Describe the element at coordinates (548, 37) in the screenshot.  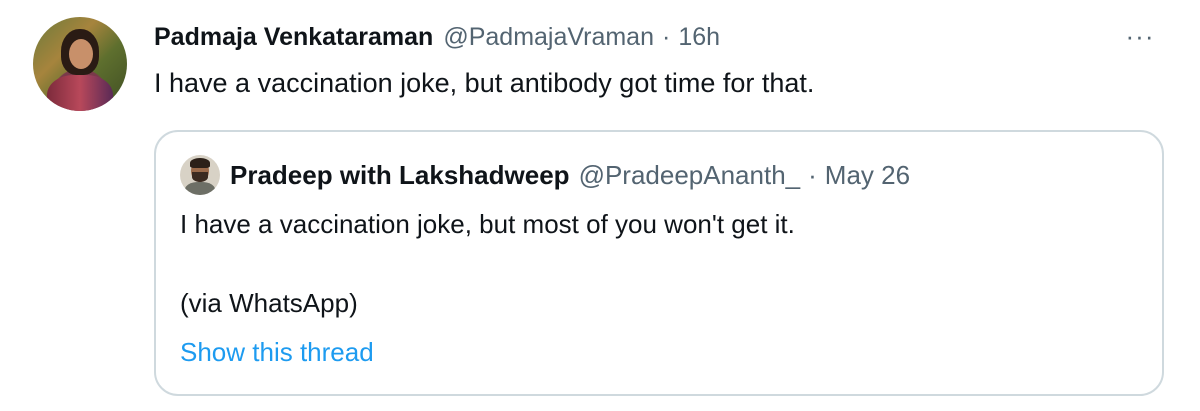
I see `author-handle: @PadmajaVraman` at that location.